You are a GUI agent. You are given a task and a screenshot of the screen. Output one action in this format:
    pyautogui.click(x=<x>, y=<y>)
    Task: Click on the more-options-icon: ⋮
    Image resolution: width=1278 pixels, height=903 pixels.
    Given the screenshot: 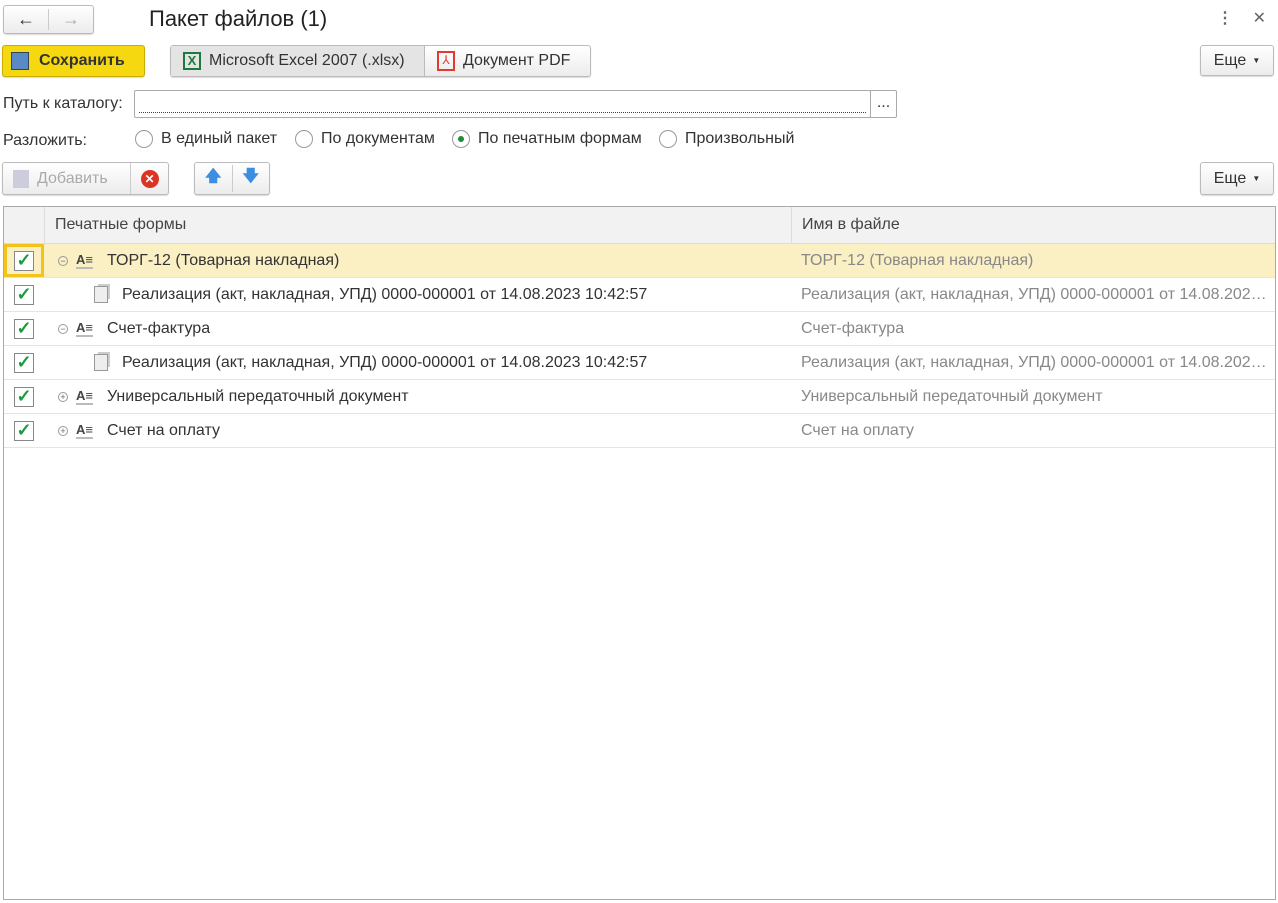 What is the action you would take?
    pyautogui.click(x=1225, y=18)
    